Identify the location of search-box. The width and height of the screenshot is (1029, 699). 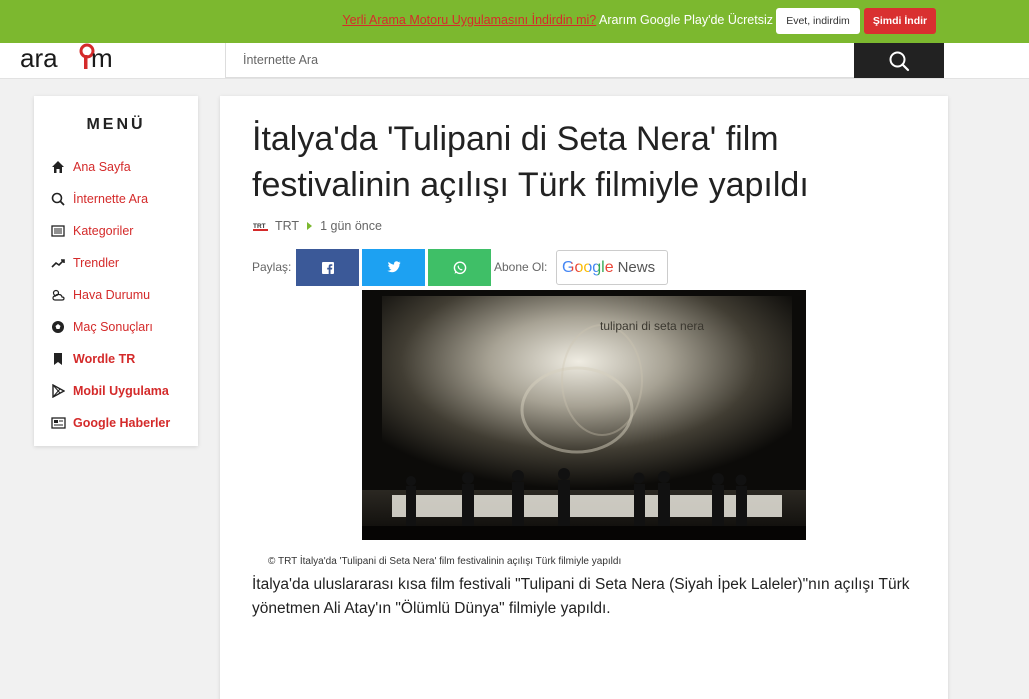
(540, 60).